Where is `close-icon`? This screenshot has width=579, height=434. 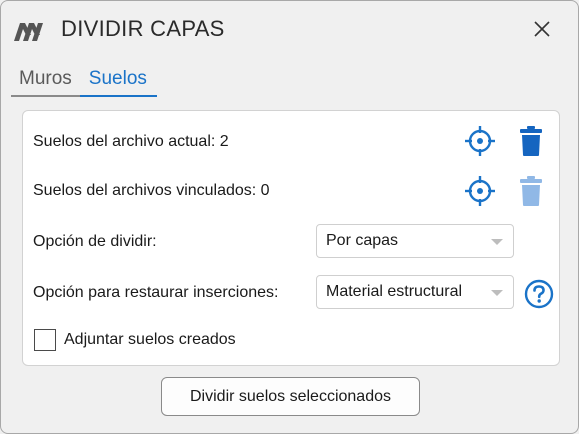
close-icon is located at coordinates (542, 29).